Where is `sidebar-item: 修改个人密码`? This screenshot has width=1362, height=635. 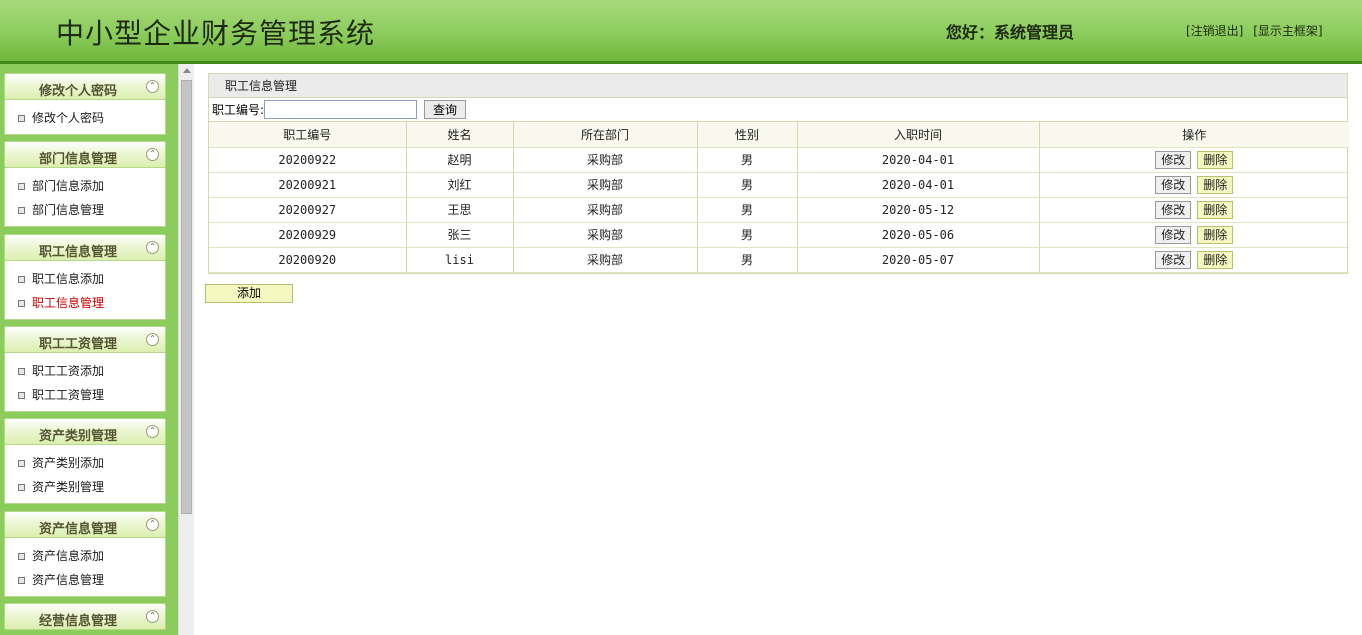
sidebar-item: 修改个人密码 is located at coordinates (85, 118).